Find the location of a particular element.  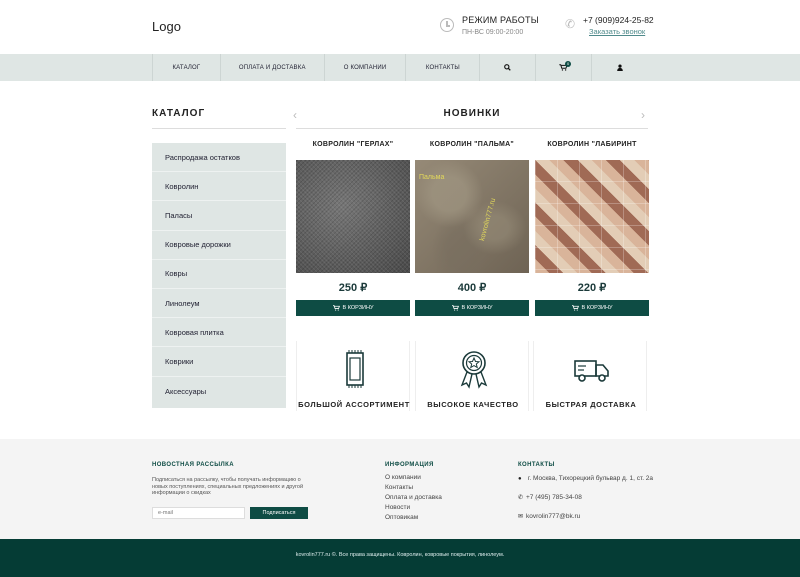

feature-label: БЫСТРАЯ ДОСТАВКА is located at coordinates (591, 404).